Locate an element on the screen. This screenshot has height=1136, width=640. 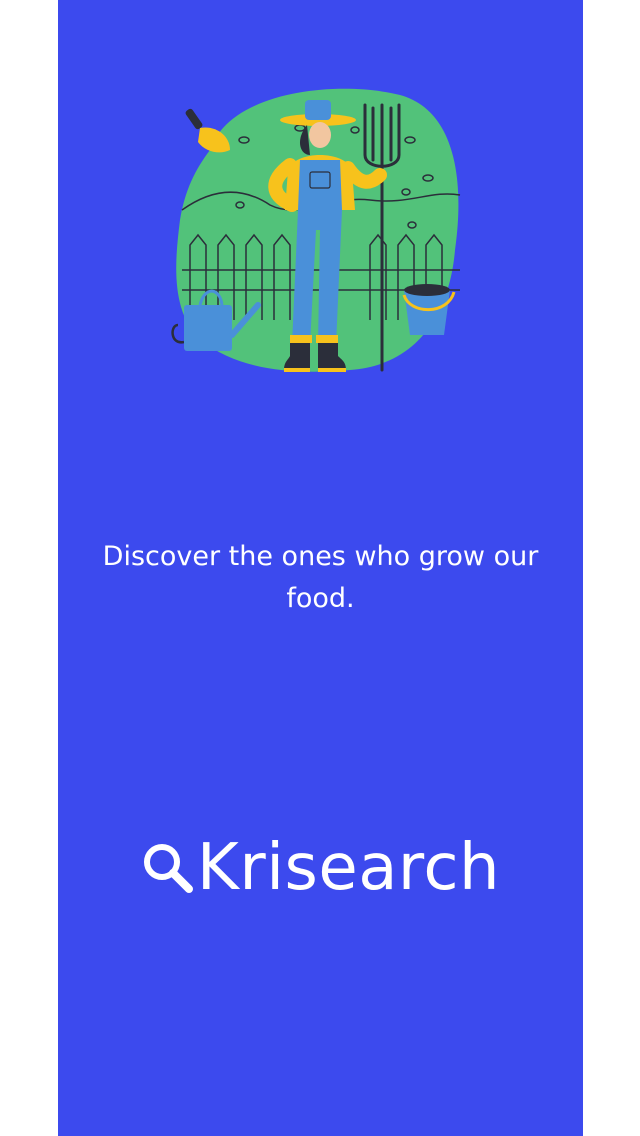
brand-name: Krisearch is located at coordinates (348, 868).